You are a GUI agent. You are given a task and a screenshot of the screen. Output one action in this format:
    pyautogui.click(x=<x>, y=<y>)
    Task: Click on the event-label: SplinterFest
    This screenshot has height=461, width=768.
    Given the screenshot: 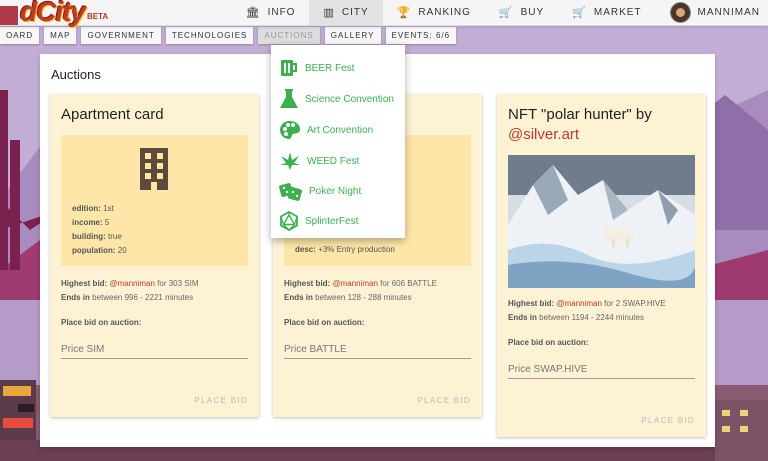 What is the action you would take?
    pyautogui.click(x=332, y=221)
    